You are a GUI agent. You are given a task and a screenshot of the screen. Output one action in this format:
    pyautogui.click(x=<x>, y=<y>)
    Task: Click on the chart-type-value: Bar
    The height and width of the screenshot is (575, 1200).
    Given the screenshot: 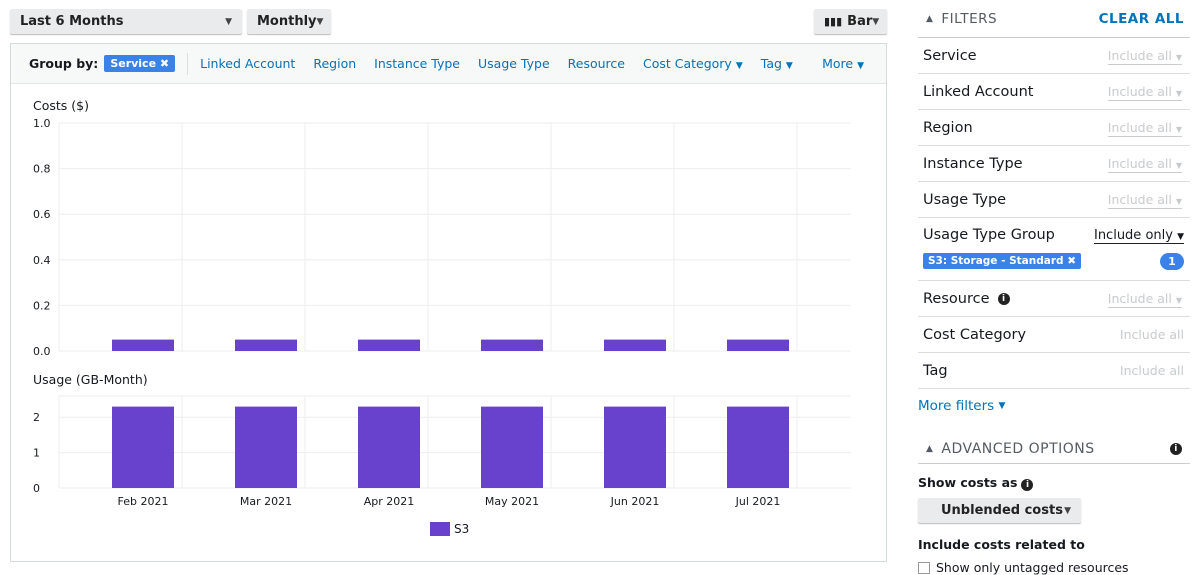 What is the action you would take?
    pyautogui.click(x=860, y=21)
    